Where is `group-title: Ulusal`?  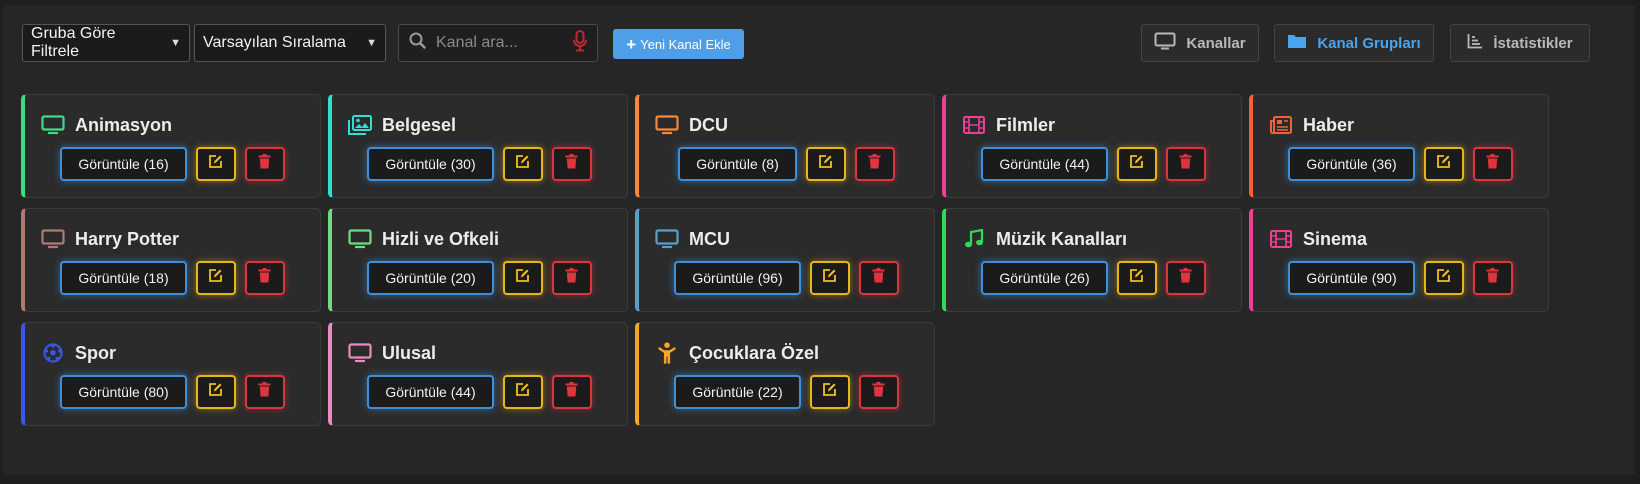 group-title: Ulusal is located at coordinates (392, 353).